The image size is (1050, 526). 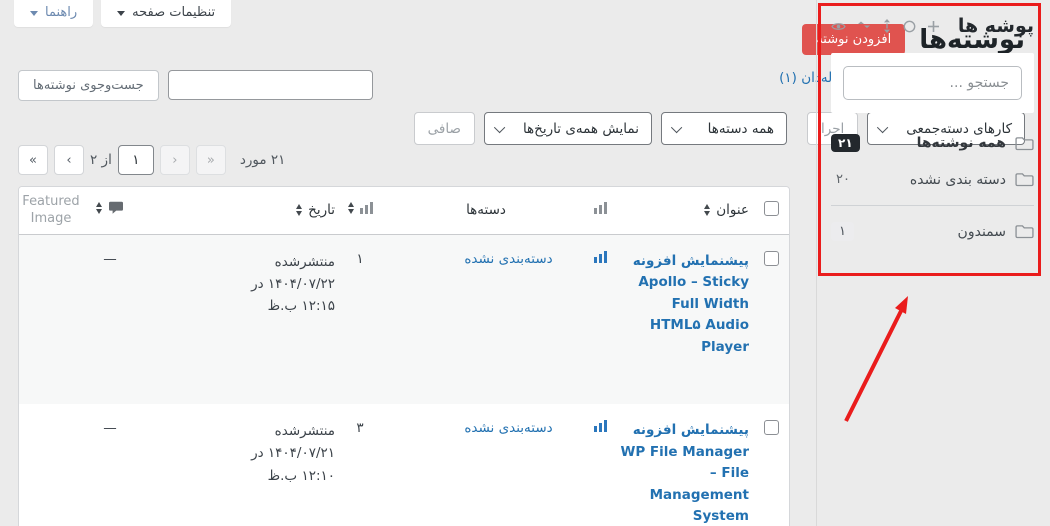 What do you see at coordinates (88, 85) in the screenshot?
I see `search-posts-button: جست‌وجوی نوشته‌ها` at bounding box center [88, 85].